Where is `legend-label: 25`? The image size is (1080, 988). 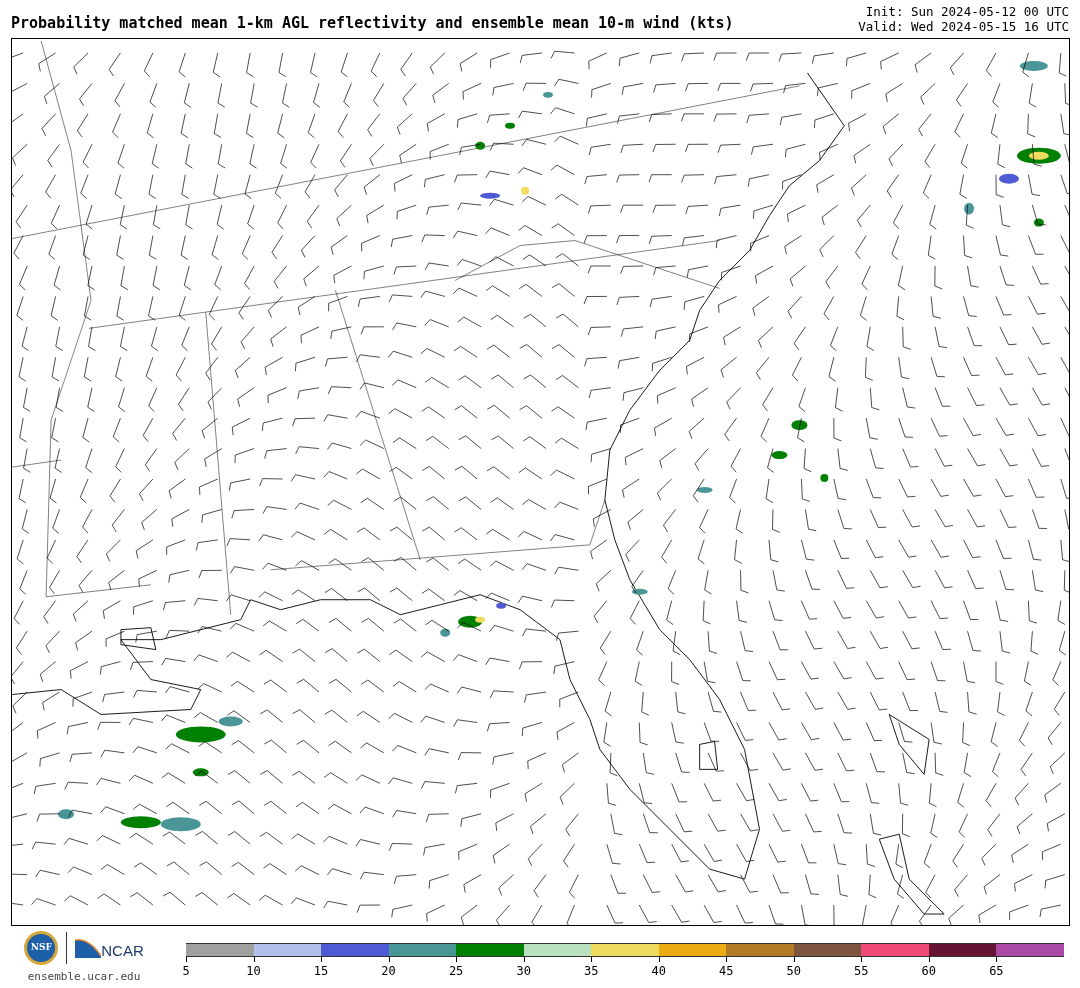 legend-label: 25 is located at coordinates (456, 971).